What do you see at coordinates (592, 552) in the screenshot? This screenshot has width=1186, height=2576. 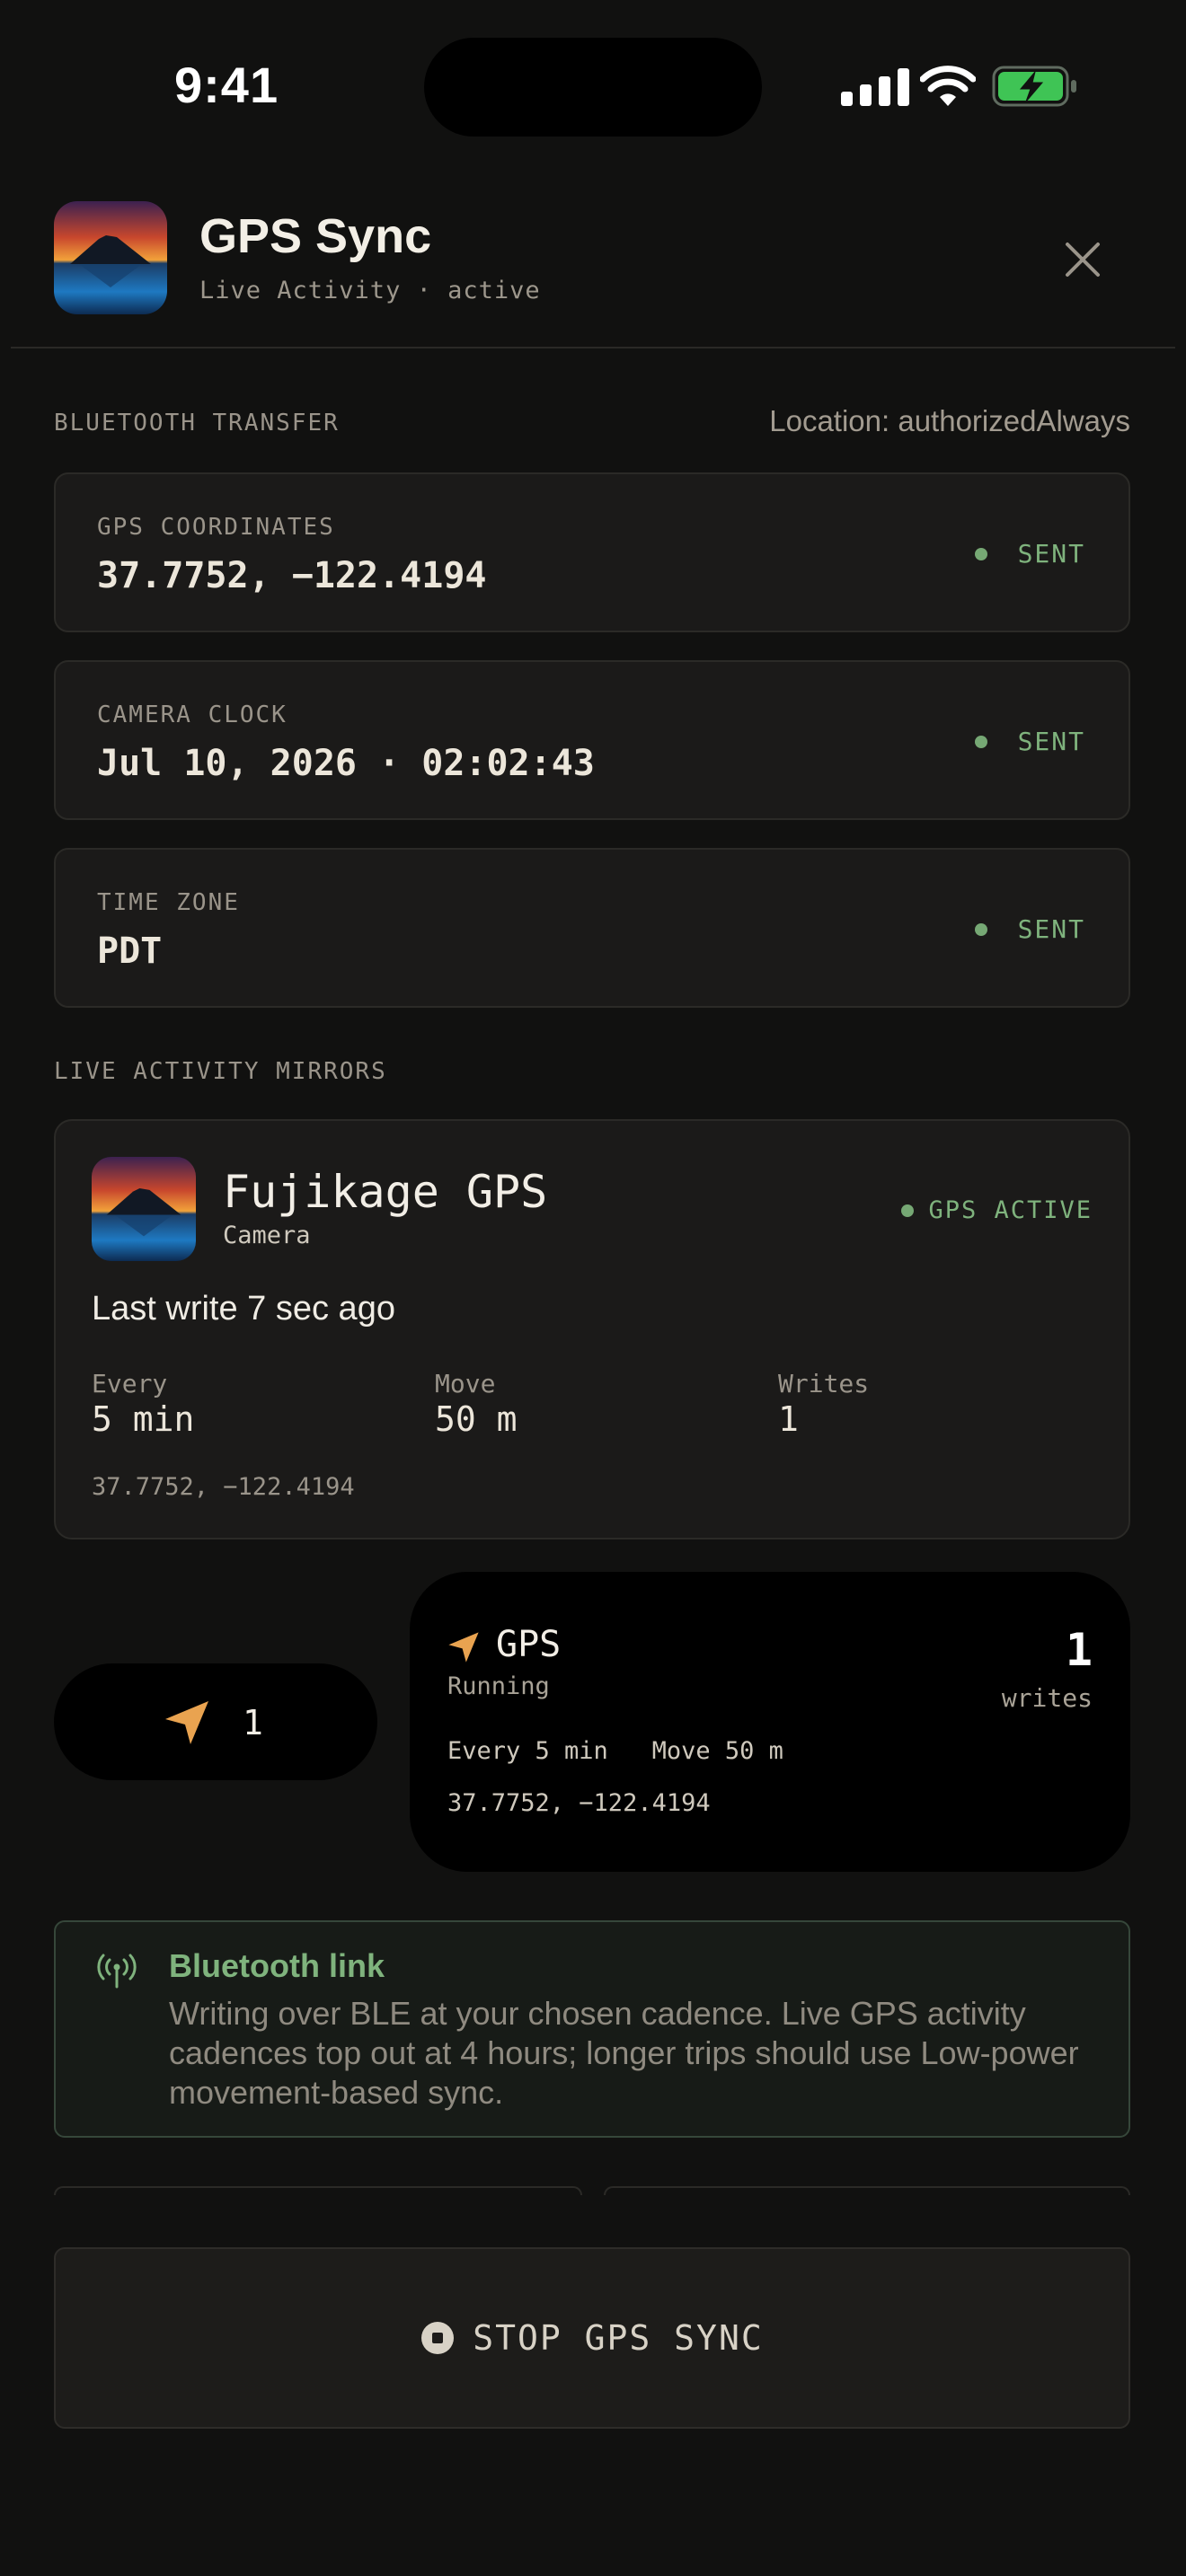 I see `transfer-row-gps: GPS COORDINATES 37.7752, −122.4194 SENT` at bounding box center [592, 552].